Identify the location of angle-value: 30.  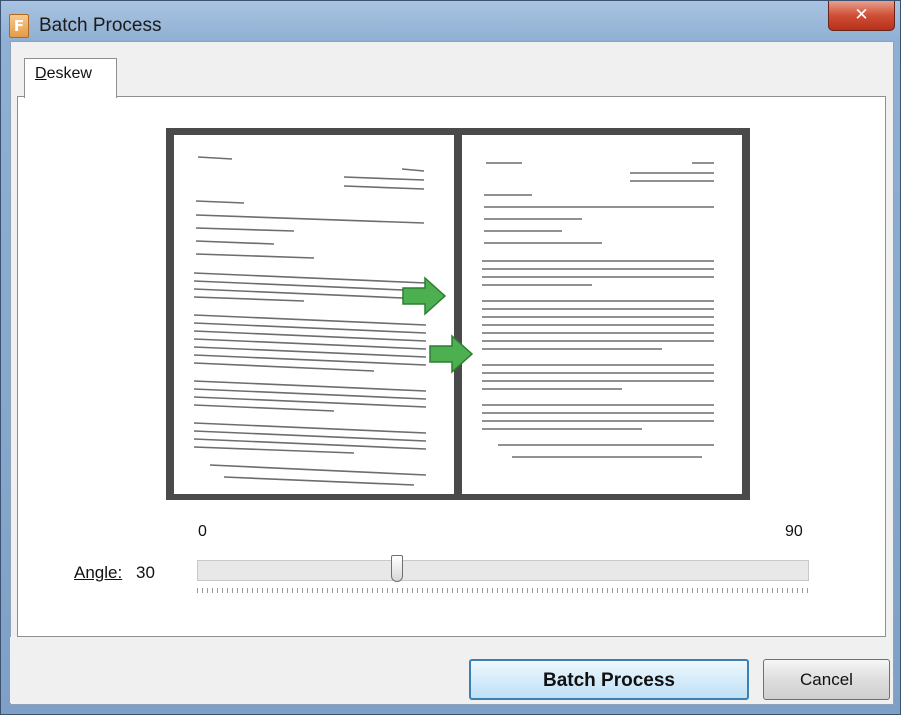
(145, 572).